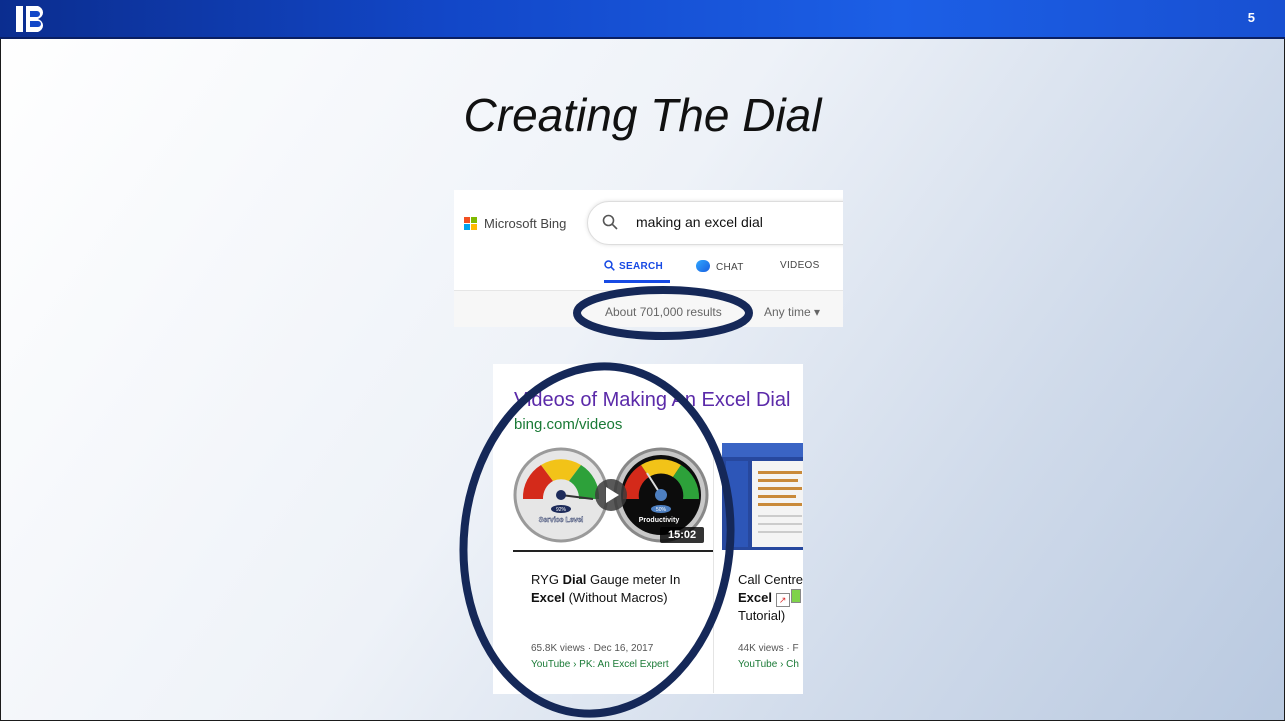 The image size is (1285, 721). I want to click on results-highlight-ellipse, so click(663, 313).